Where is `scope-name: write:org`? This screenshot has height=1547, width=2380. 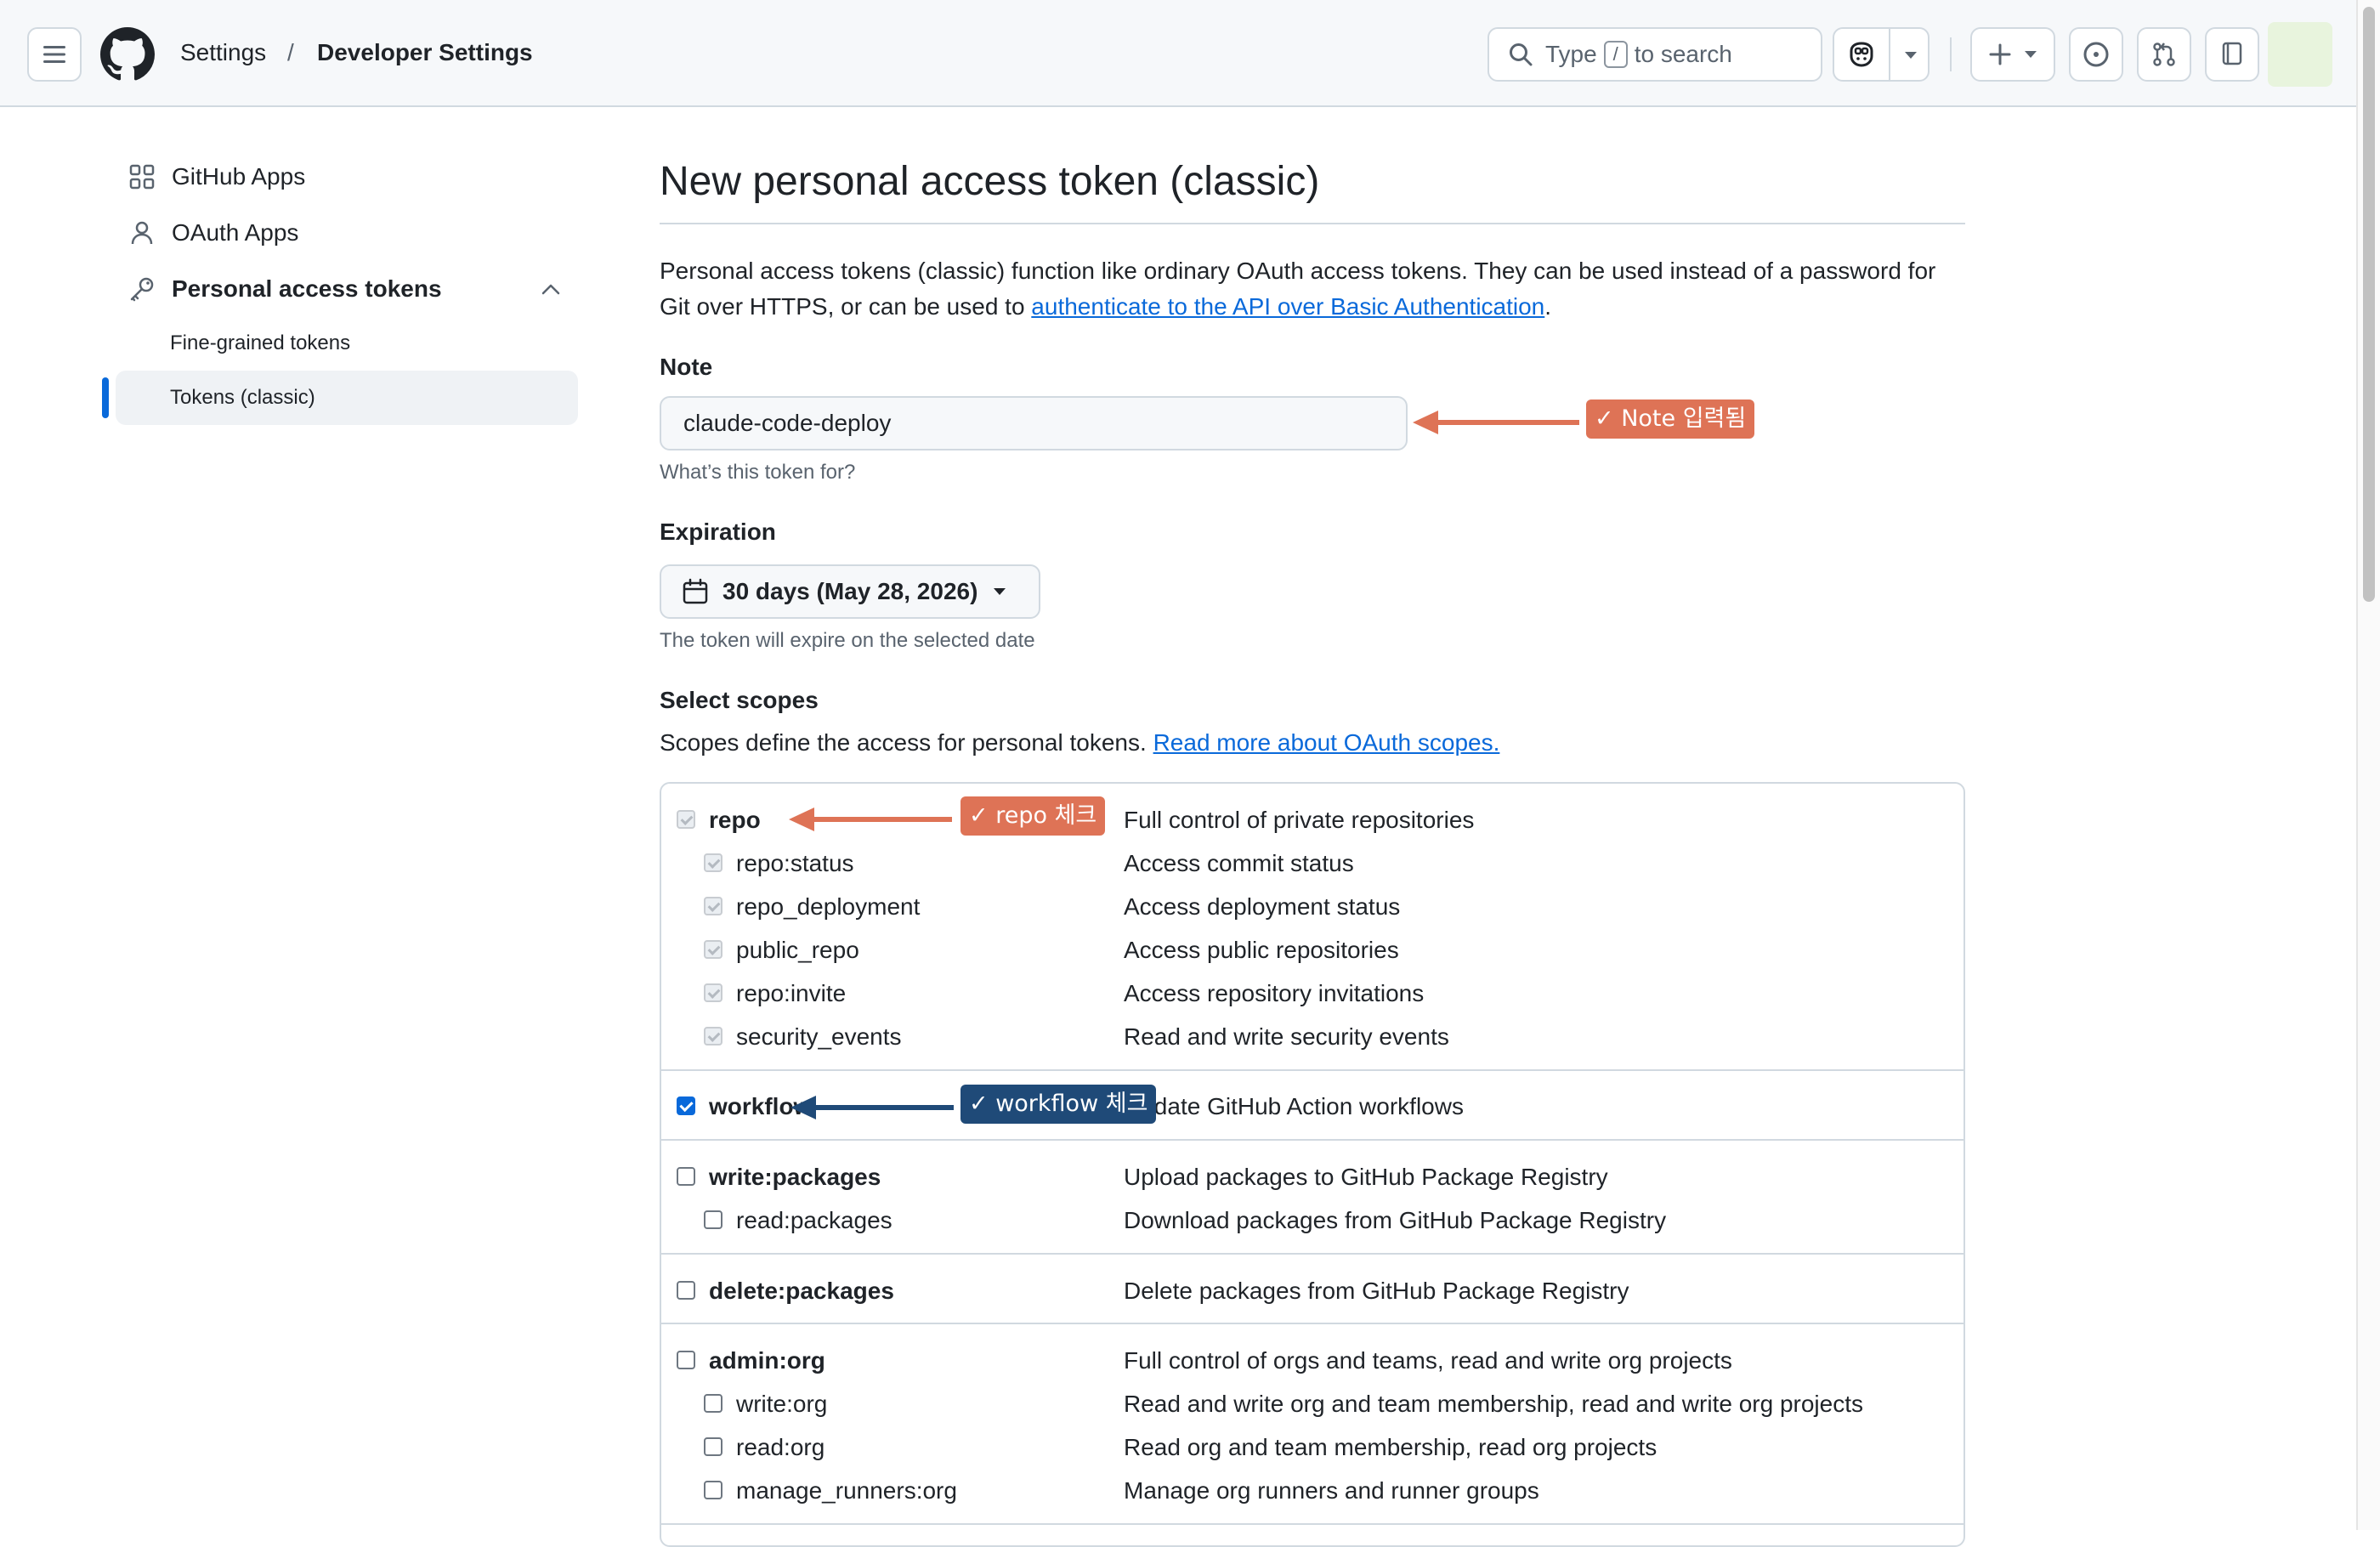 scope-name: write:org is located at coordinates (782, 1404).